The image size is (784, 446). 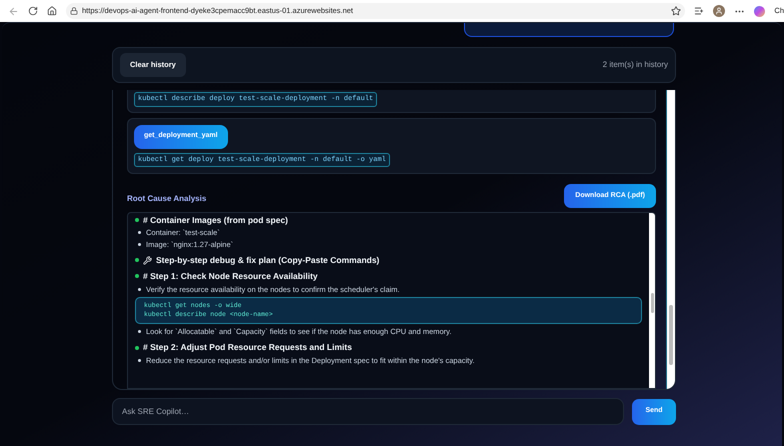 What do you see at coordinates (215, 220) in the screenshot?
I see `section-heading: # Container Images (from pod spec)` at bounding box center [215, 220].